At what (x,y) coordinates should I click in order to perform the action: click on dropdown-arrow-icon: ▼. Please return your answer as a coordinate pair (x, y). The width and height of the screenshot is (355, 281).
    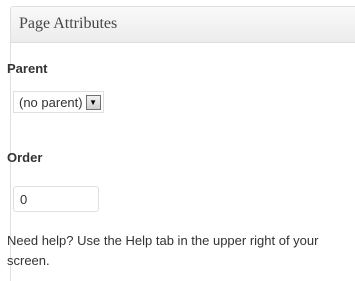
    Looking at the image, I should click on (93, 102).